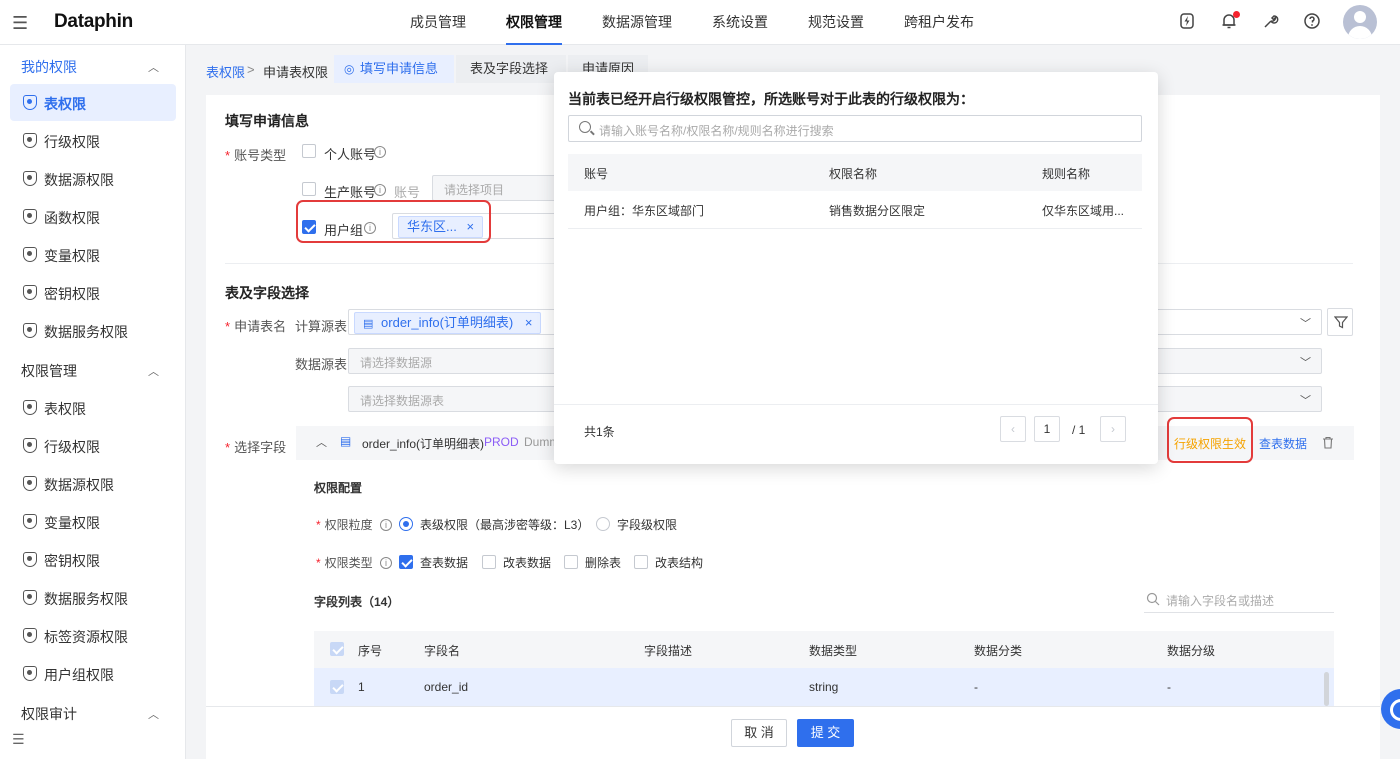  I want to click on sidebar-item-mgmt-row-permission: 行级权限, so click(93, 445).